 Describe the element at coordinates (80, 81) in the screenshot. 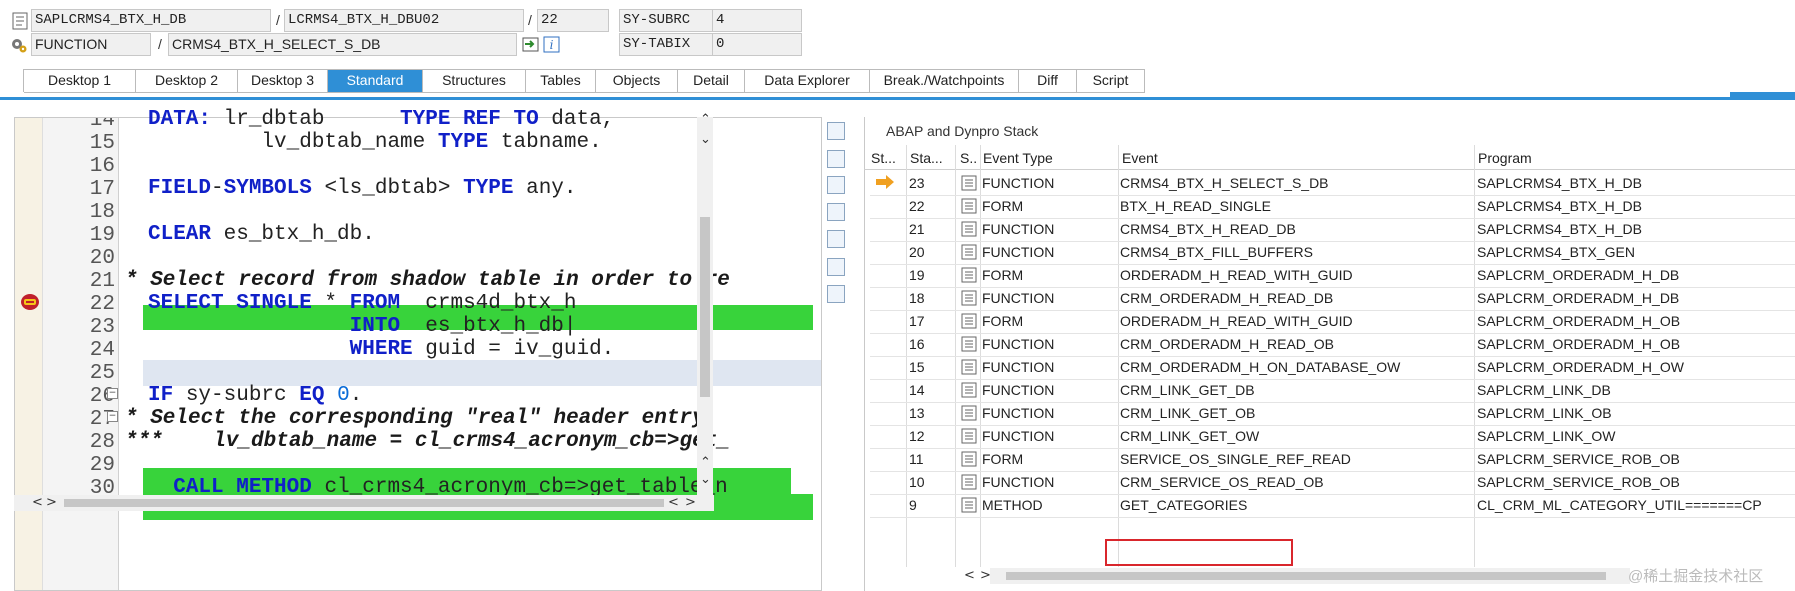

I see `tab-desktop-1: Desktop 1` at that location.